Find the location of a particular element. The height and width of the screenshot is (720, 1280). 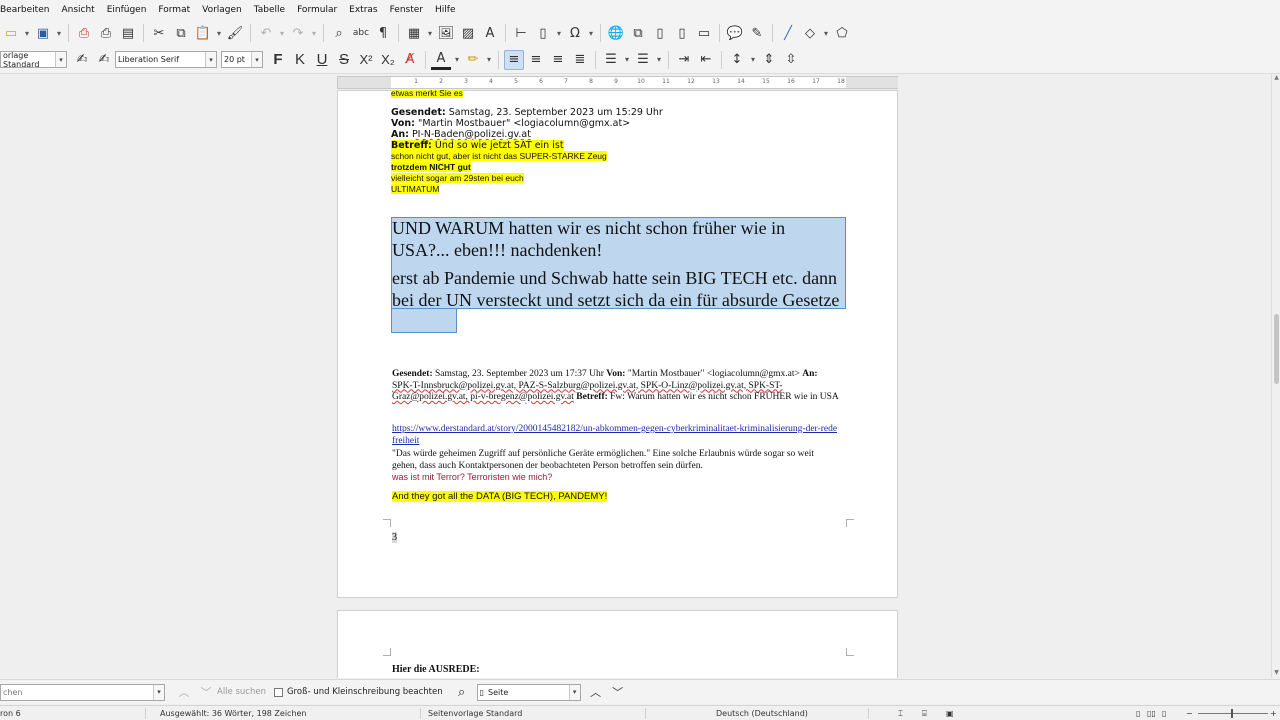

menu-hilfe: Hilfe is located at coordinates (445, 10).